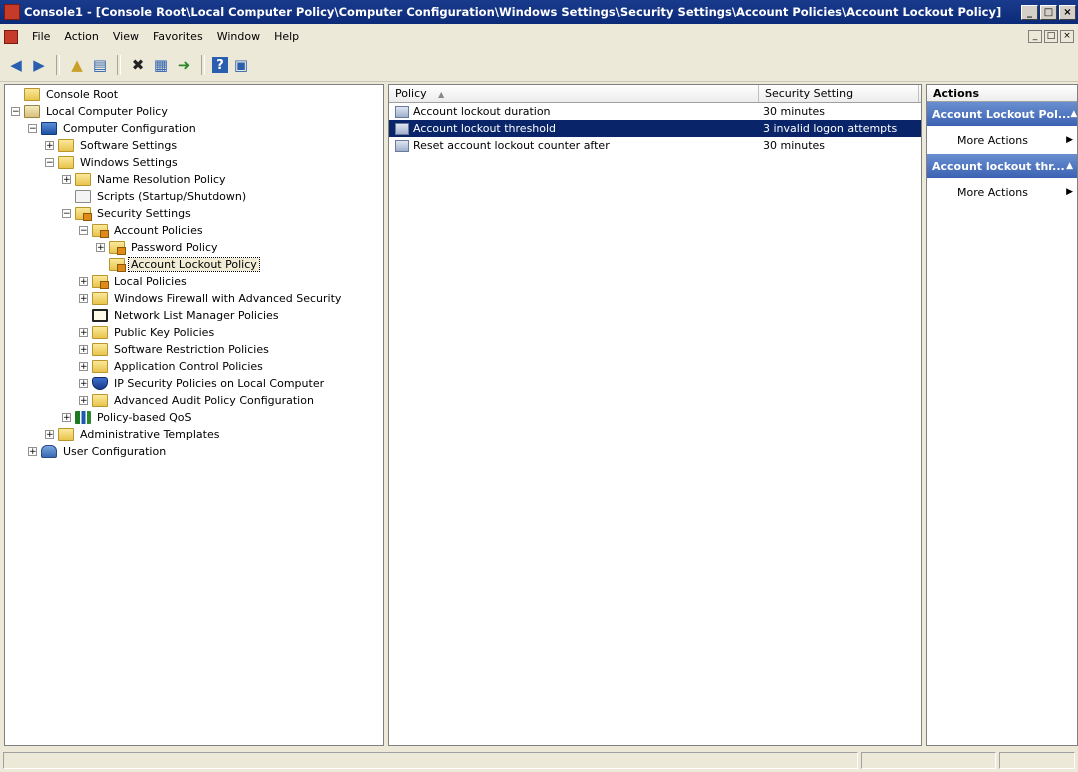 The image size is (1078, 772). Describe the element at coordinates (82, 94) in the screenshot. I see `tree-item-label: Console Root` at that location.